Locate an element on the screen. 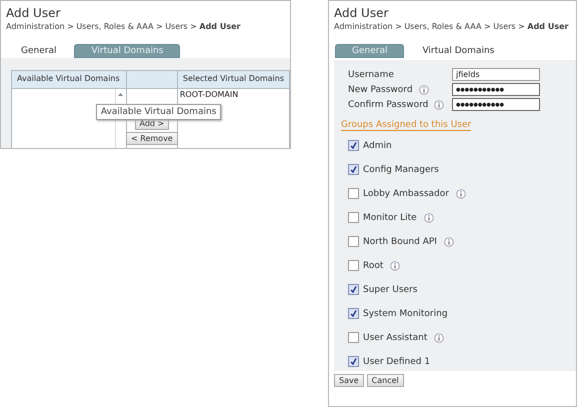  column-header: Available Virtual Domains is located at coordinates (69, 80).